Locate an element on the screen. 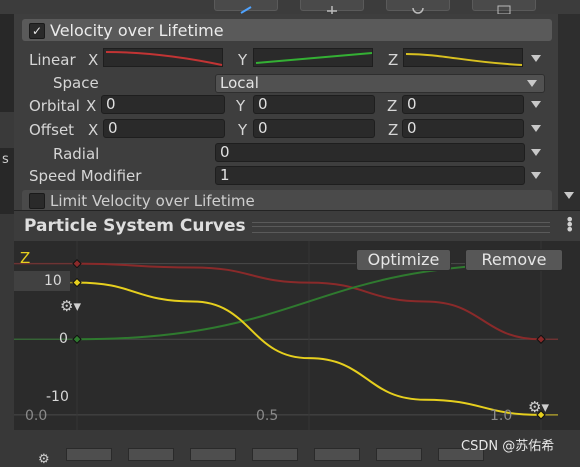 The width and height of the screenshot is (580, 467). linear-y-curve-field is located at coordinates (313, 57).